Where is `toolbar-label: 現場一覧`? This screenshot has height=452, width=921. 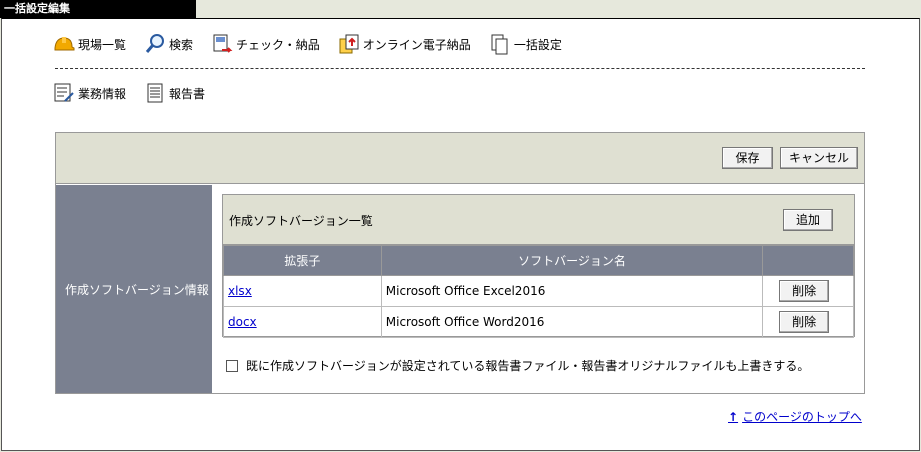
toolbar-label: 現場一覧 is located at coordinates (102, 44).